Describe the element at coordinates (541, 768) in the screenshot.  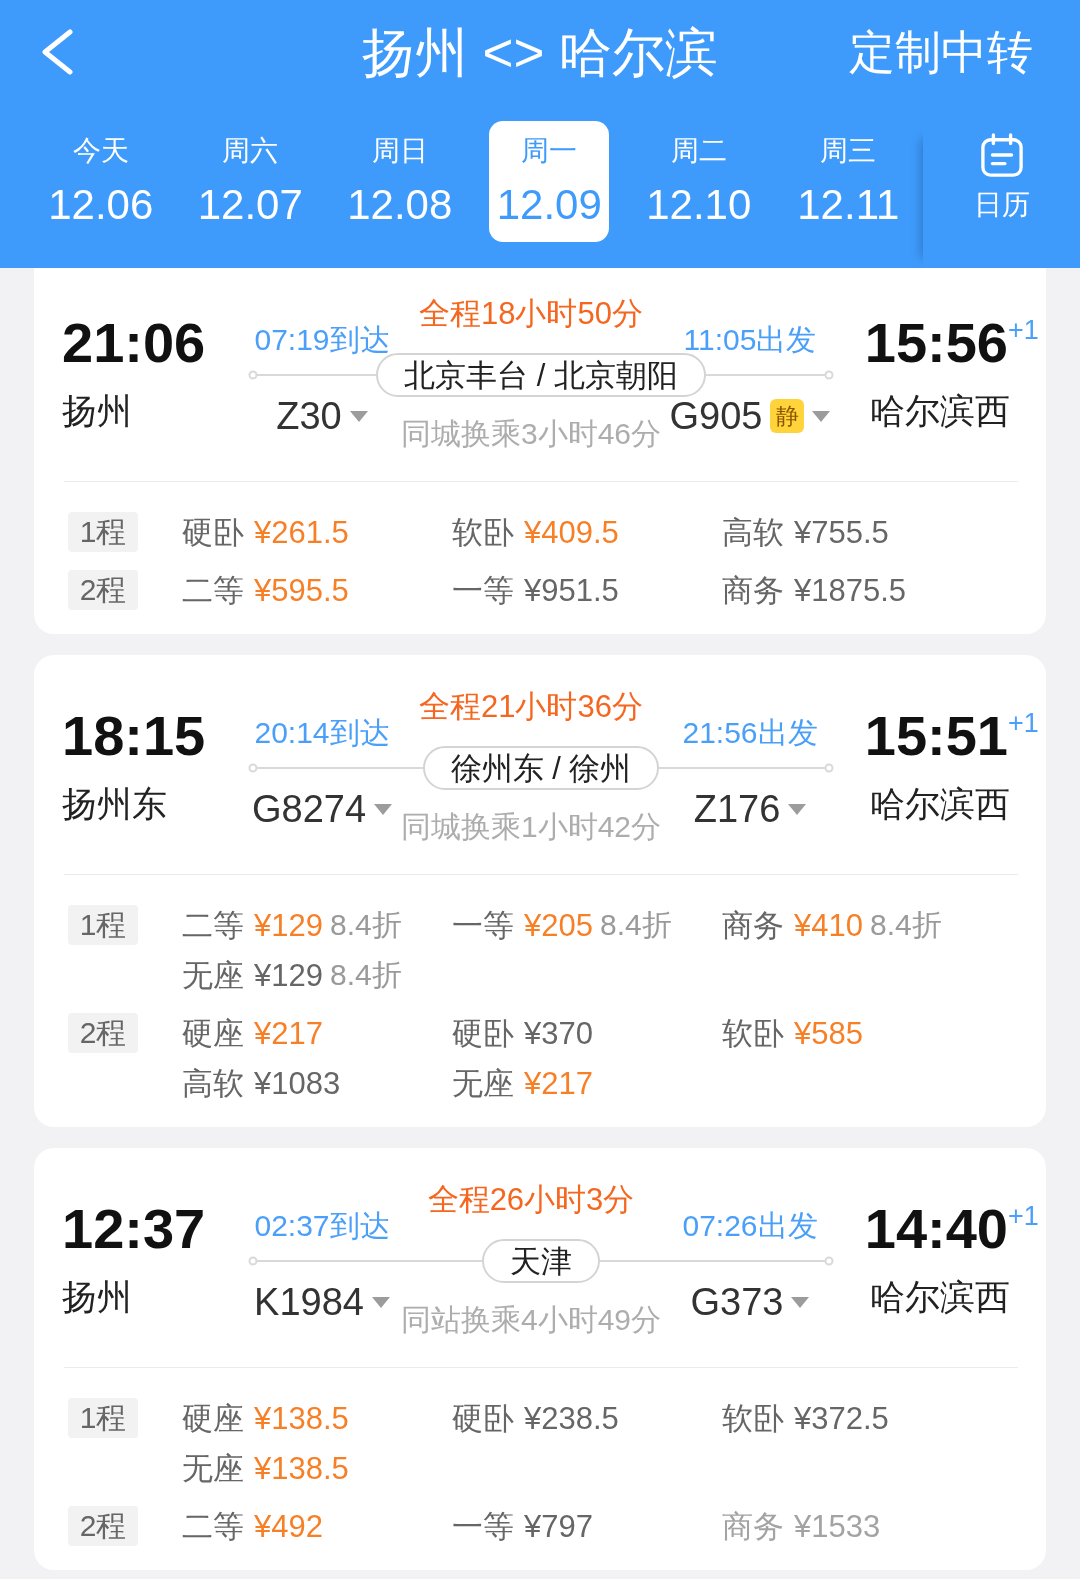
I see `transfer-station: 徐州东 / 徐州` at that location.